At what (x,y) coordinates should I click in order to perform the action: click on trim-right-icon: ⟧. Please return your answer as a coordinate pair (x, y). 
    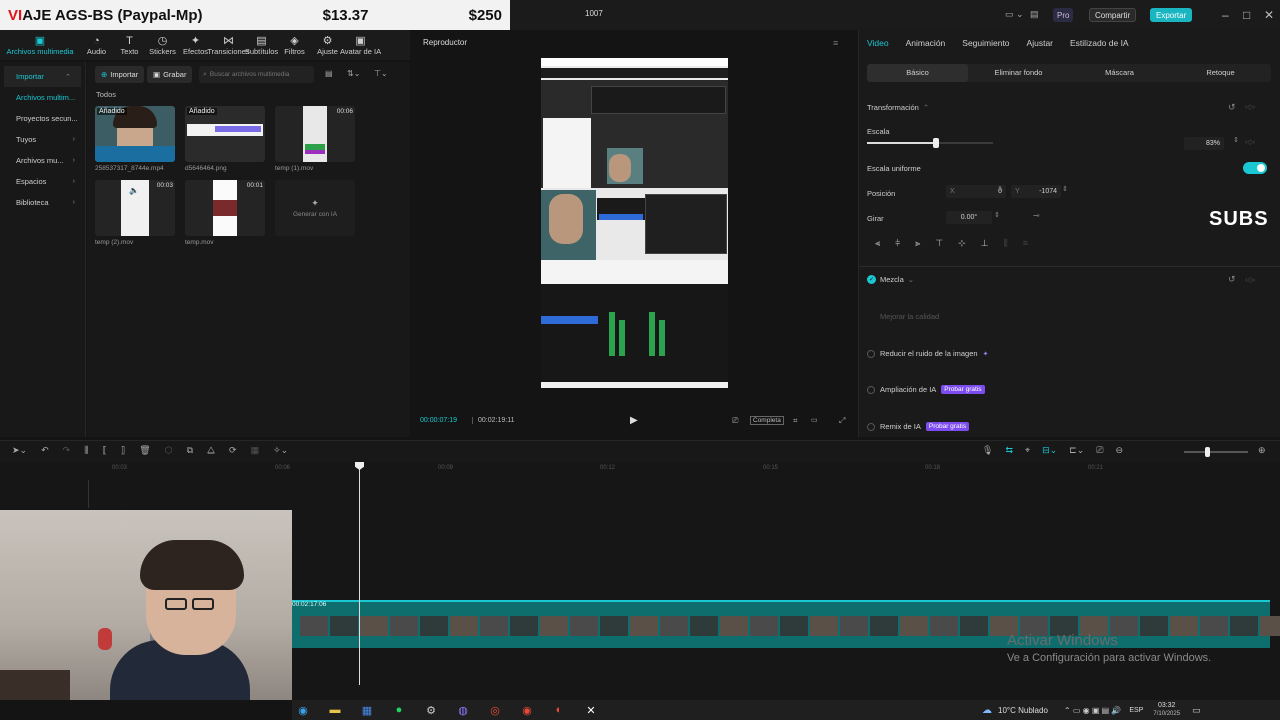
    Looking at the image, I should click on (123, 450).